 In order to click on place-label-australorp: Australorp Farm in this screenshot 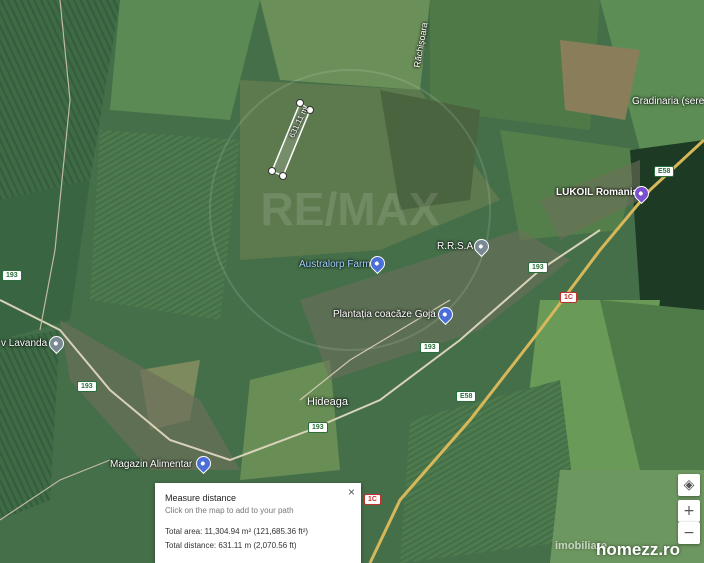, I will do `click(335, 264)`.